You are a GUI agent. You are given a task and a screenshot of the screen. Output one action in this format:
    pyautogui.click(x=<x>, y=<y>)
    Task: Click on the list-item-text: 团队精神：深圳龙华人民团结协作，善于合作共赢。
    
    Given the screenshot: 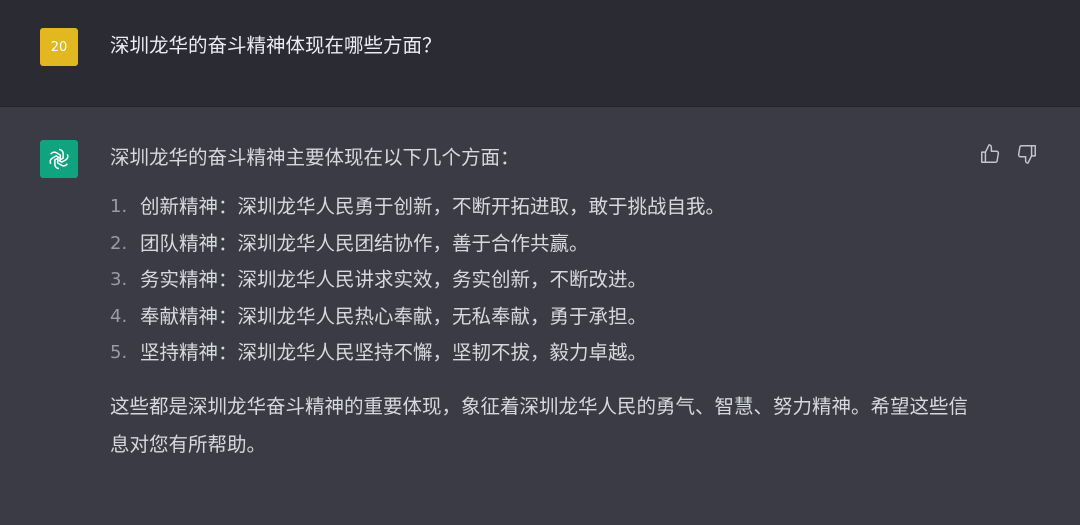 What is the action you would take?
    pyautogui.click(x=364, y=243)
    